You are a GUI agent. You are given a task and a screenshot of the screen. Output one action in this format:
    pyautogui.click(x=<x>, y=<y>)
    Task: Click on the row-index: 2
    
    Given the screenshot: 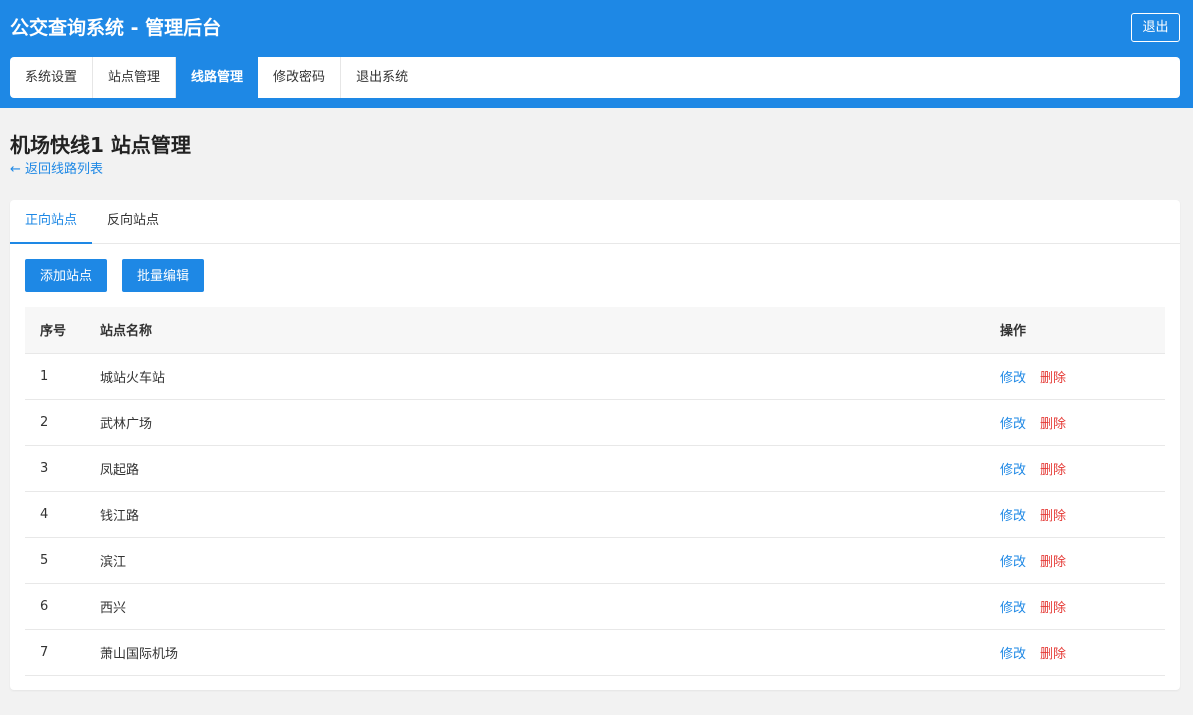 What is the action you would take?
    pyautogui.click(x=55, y=422)
    